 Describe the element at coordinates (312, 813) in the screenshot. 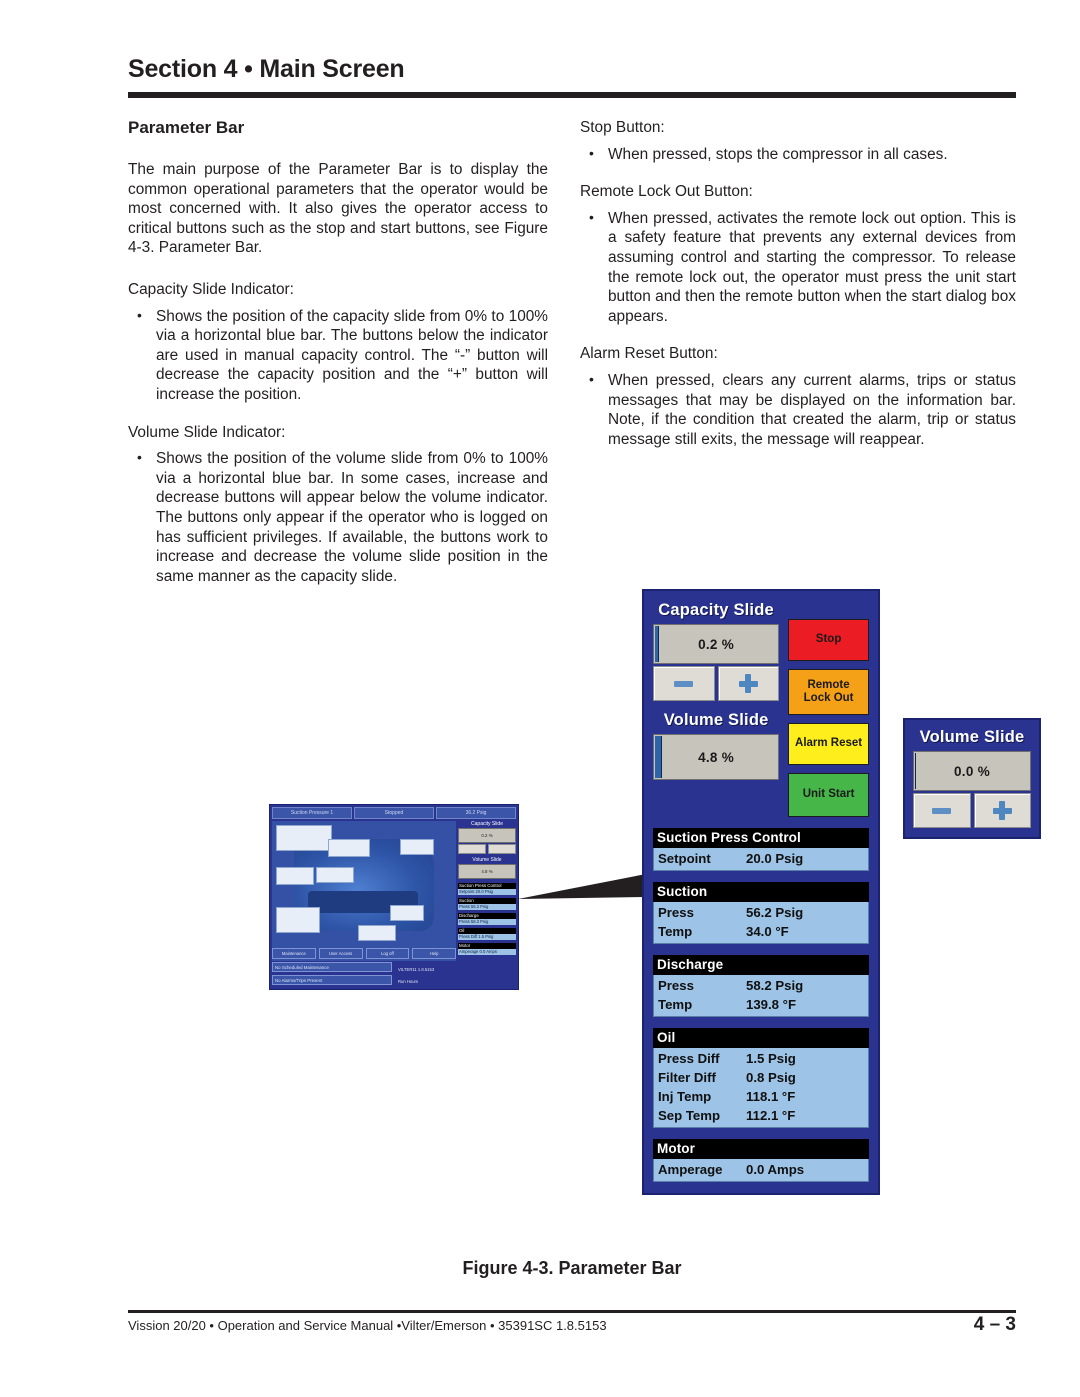

I see `thumbnail-topbar-cell: Suction Pressure 1` at that location.